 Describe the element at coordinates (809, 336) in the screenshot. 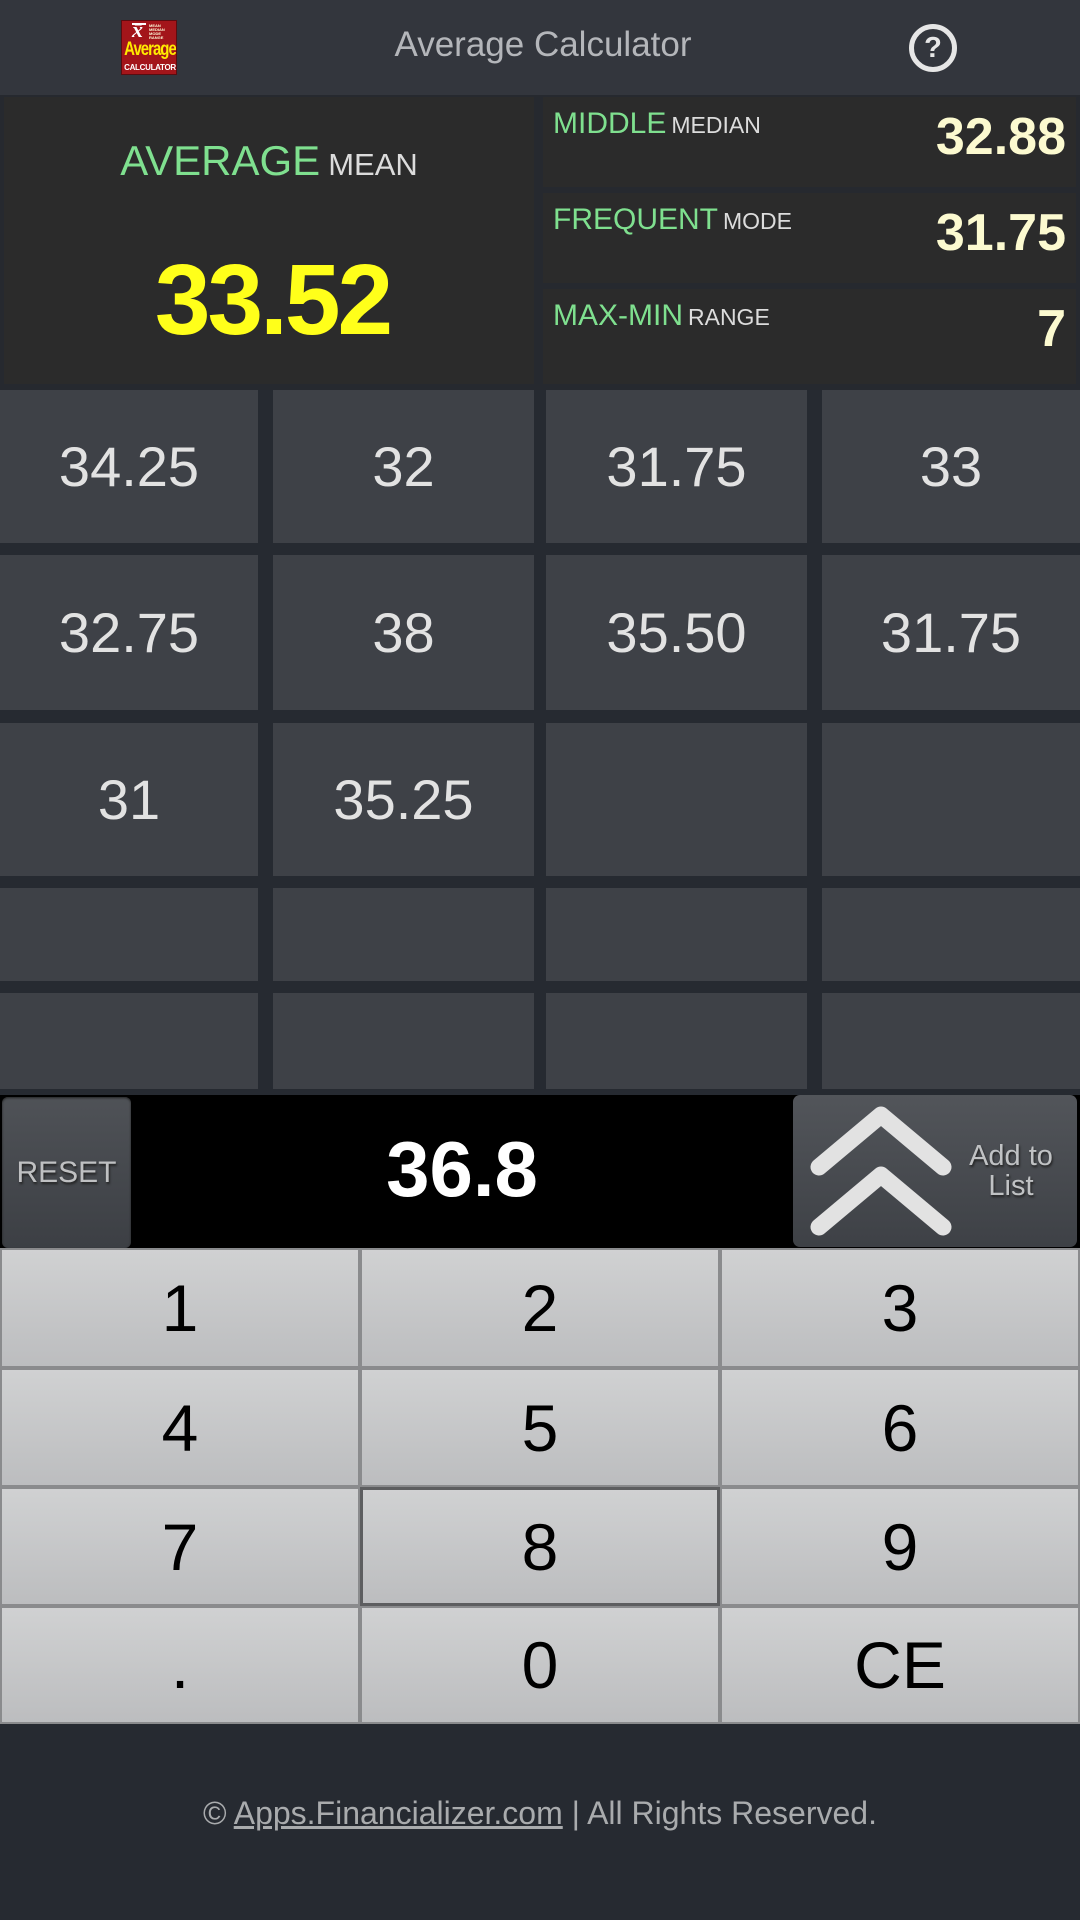

I see `range-row: MAX-MIN RANGE 7` at that location.